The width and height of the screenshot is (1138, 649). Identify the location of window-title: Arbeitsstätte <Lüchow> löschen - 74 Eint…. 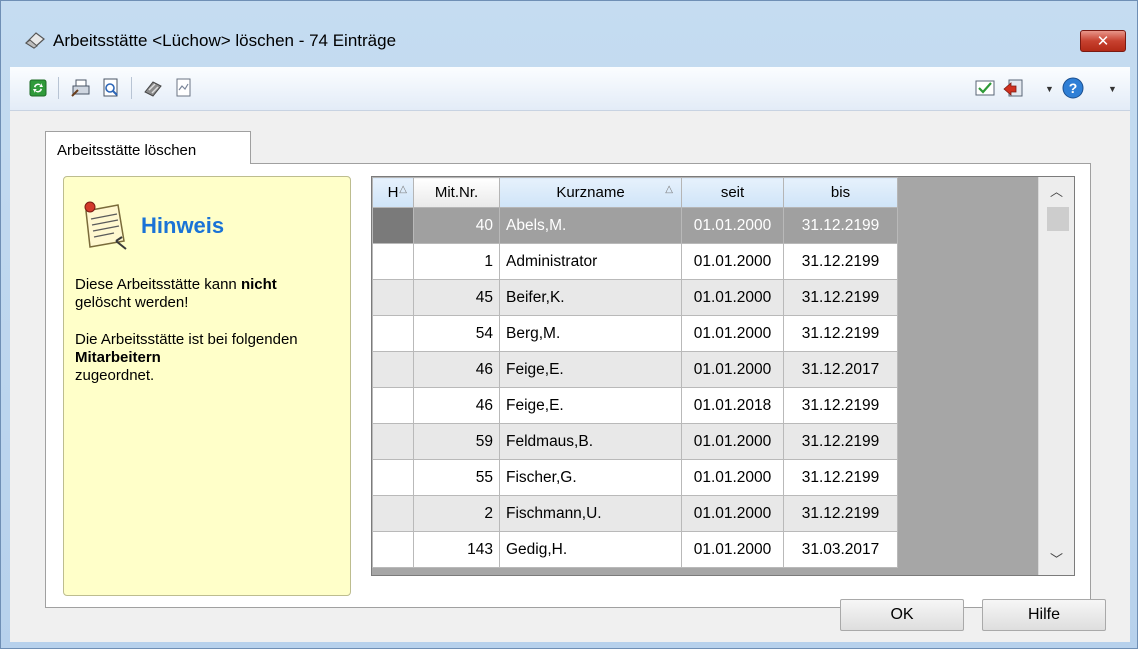
(225, 40).